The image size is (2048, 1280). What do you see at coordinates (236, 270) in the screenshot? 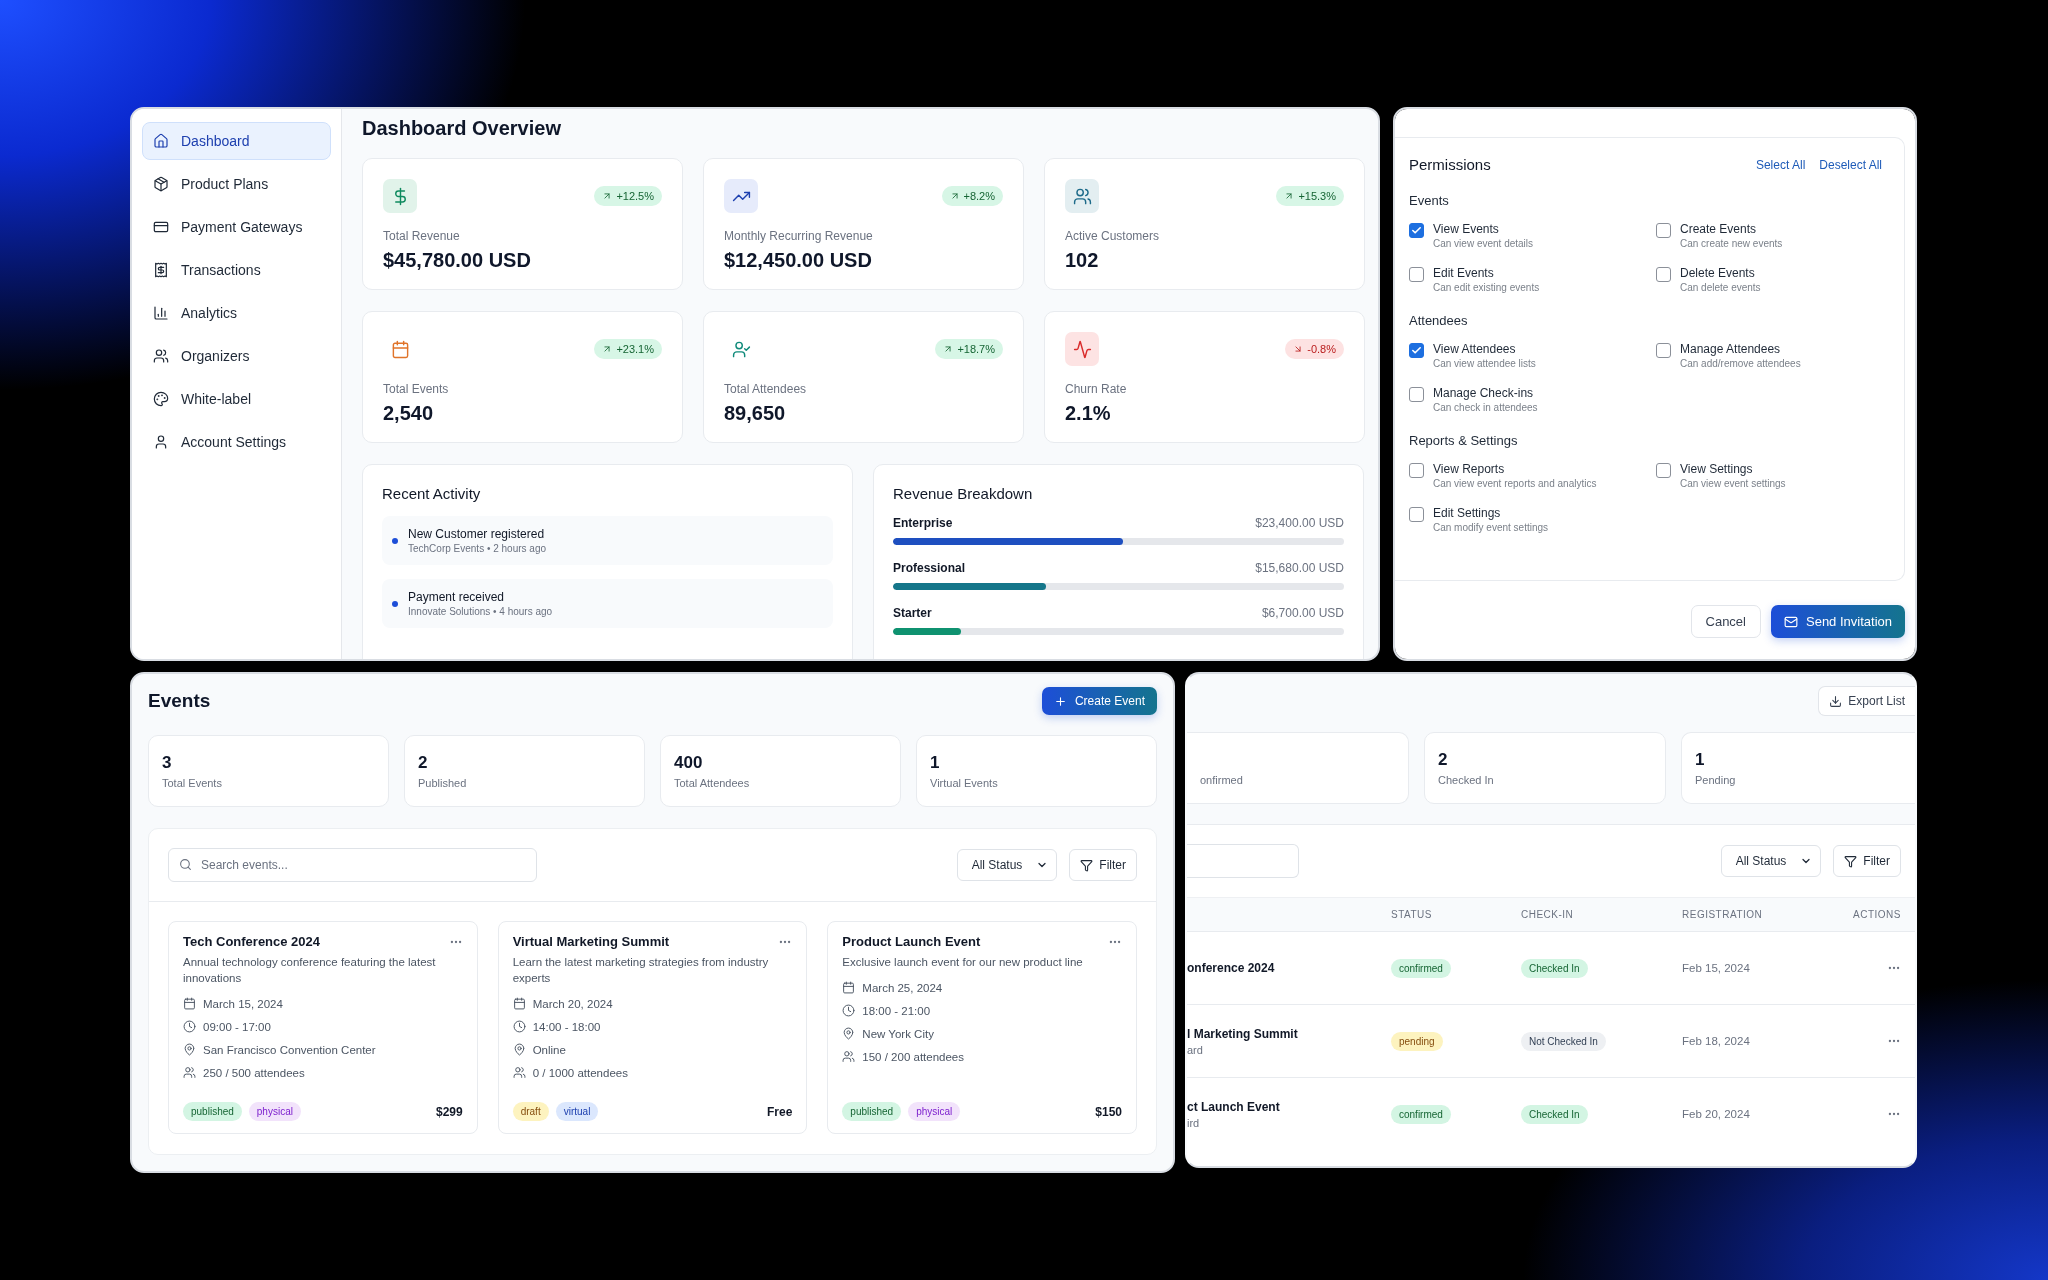
I see `sidebar-item: Transactions` at bounding box center [236, 270].